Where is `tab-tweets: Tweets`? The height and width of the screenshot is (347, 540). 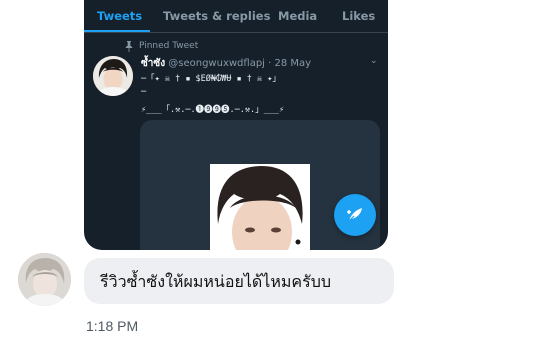
tab-tweets: Tweets is located at coordinates (120, 16).